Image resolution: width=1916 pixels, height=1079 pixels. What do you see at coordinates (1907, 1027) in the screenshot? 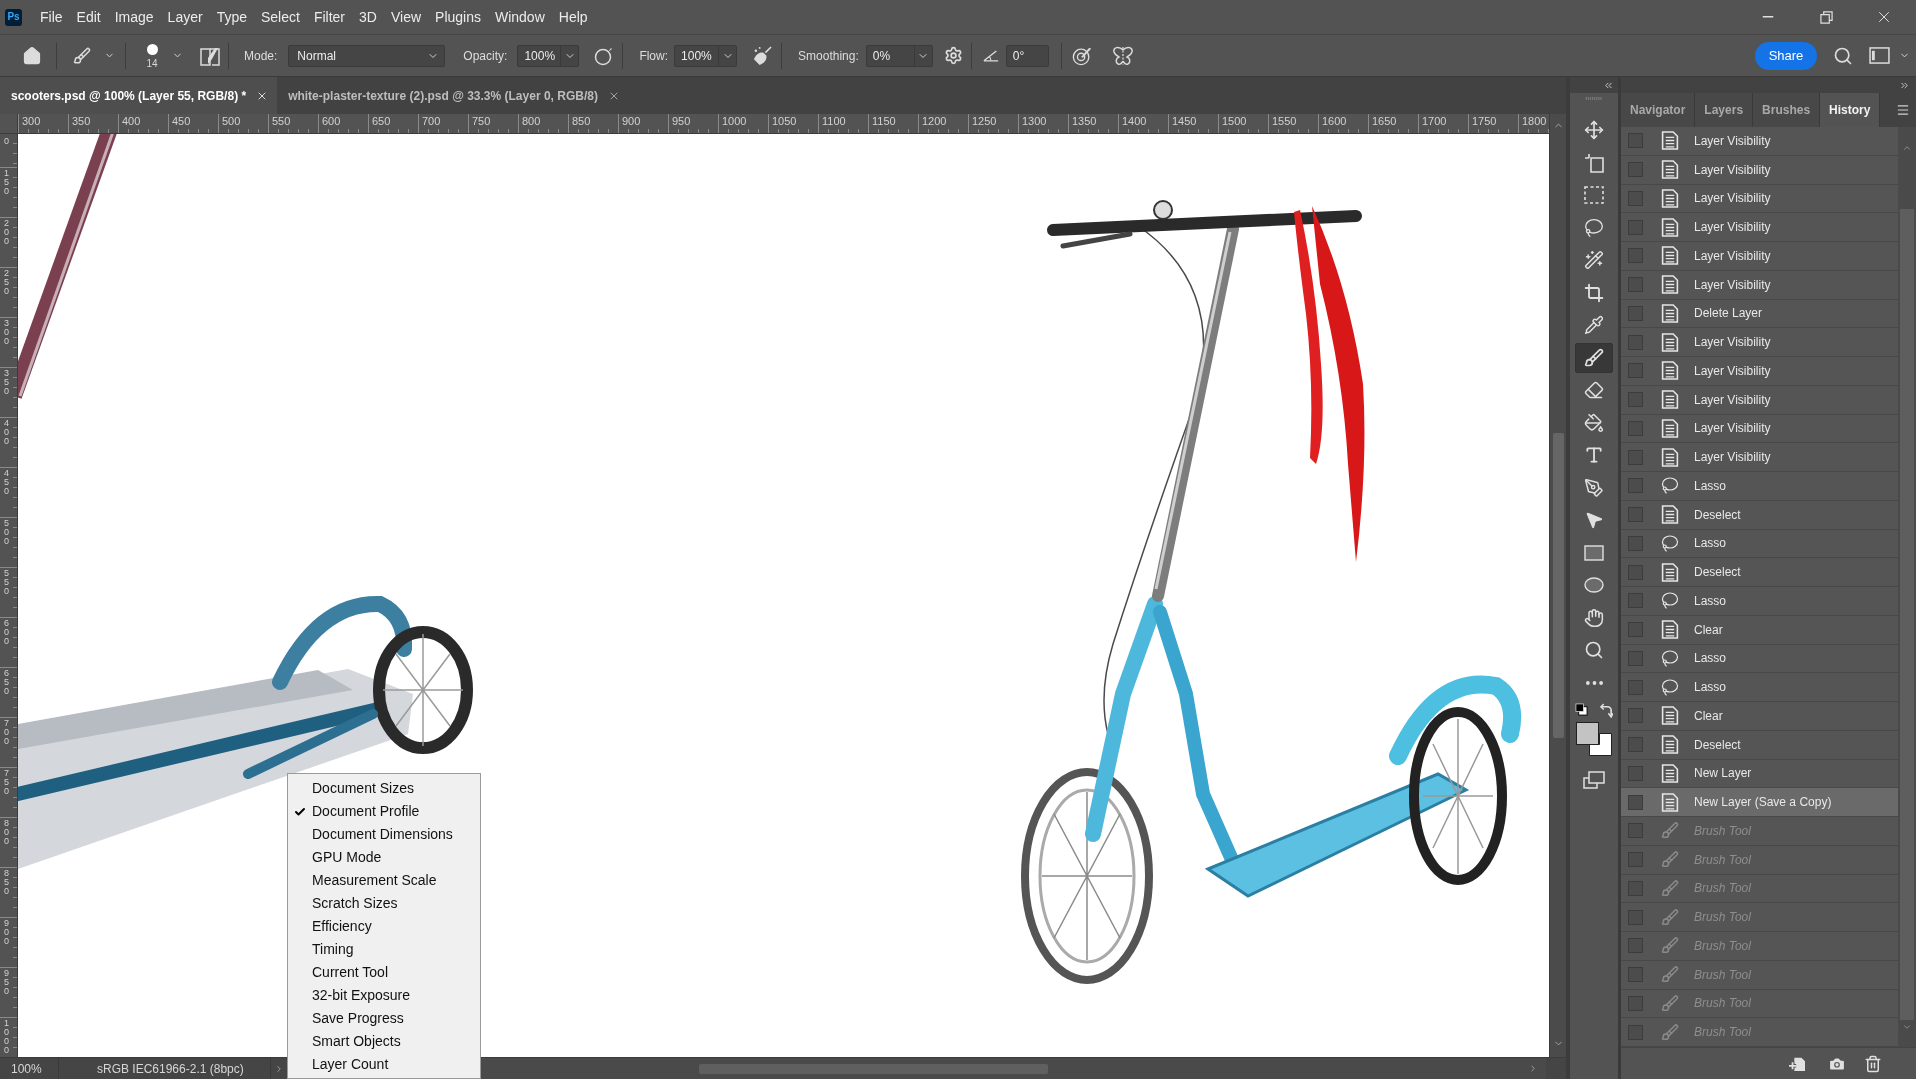
I see `scroll-down-icon` at bounding box center [1907, 1027].